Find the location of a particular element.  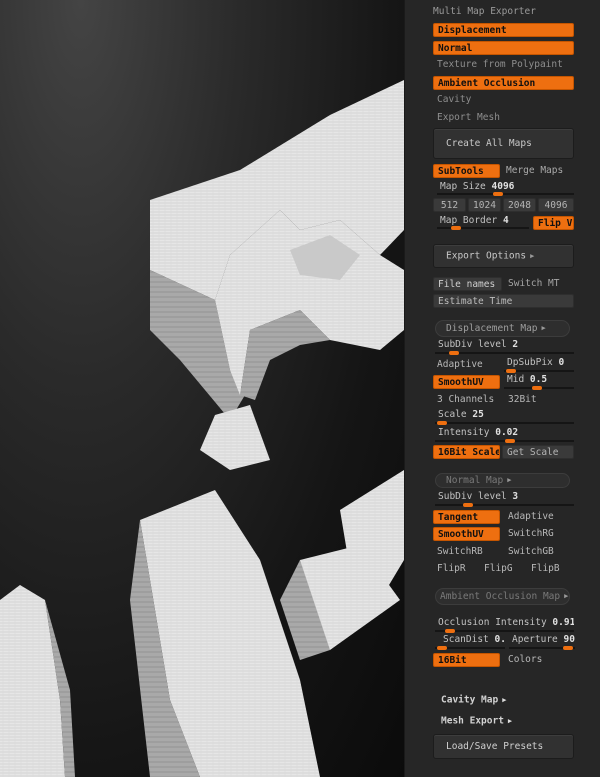

dpsubpix-value: 0 is located at coordinates (561, 362).